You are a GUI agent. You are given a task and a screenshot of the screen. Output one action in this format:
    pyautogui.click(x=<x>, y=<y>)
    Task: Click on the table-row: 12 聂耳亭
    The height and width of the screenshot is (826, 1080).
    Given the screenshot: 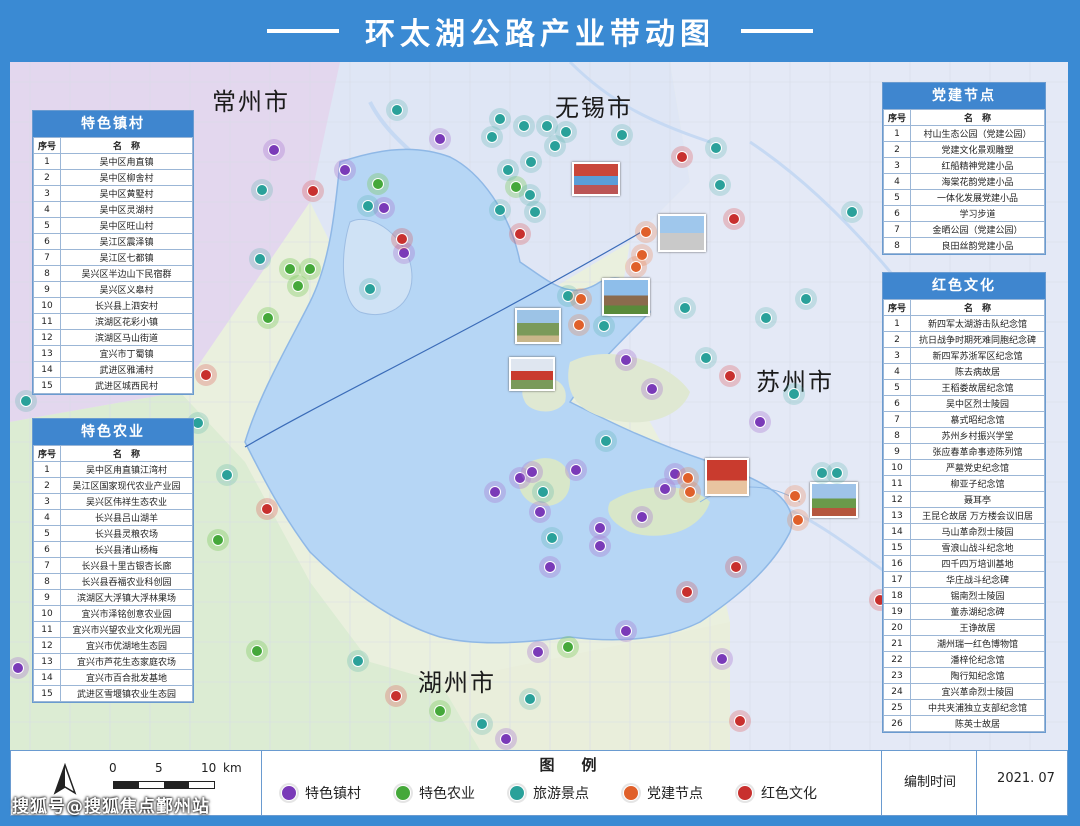 What is the action you would take?
    pyautogui.click(x=964, y=499)
    